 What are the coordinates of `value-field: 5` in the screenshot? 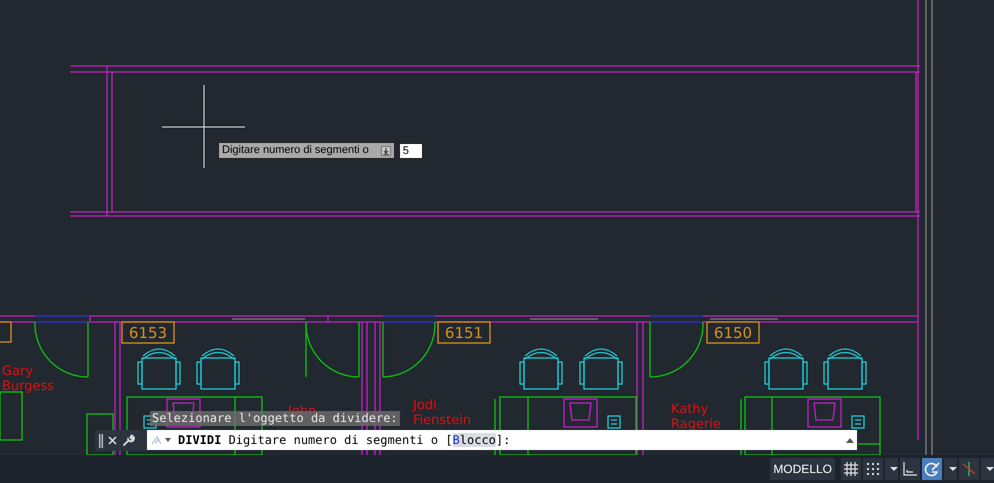 It's located at (410, 150).